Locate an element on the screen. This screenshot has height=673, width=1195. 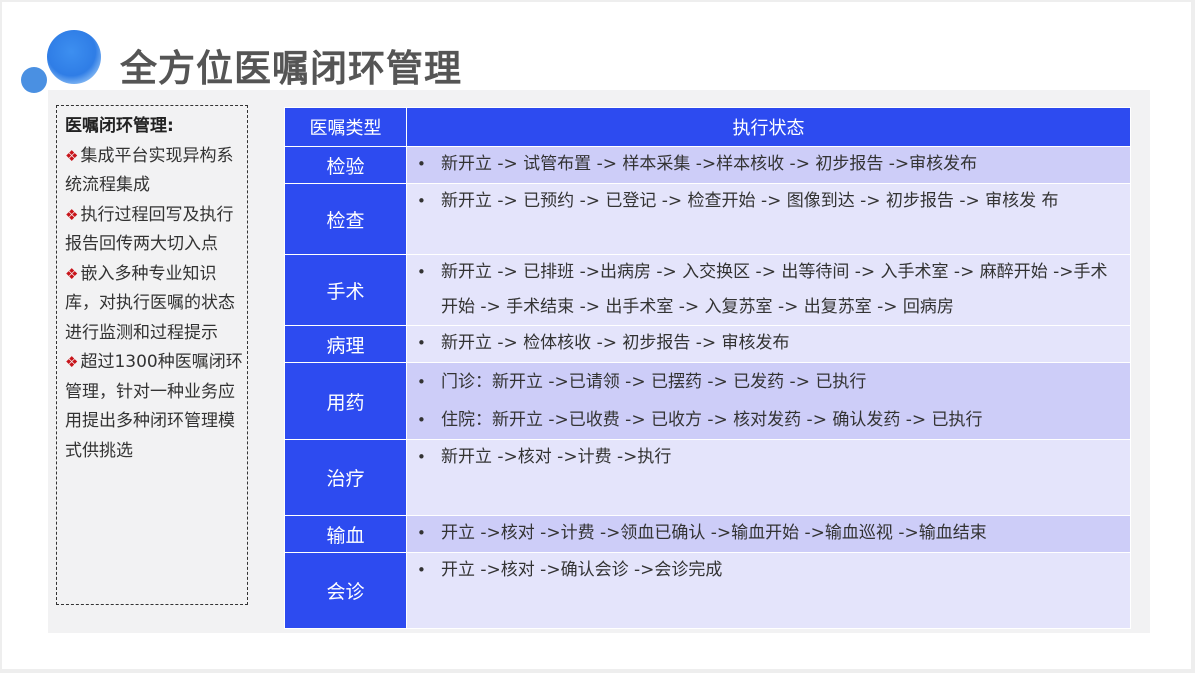
order-type-cell: 病理 is located at coordinates (345, 344).